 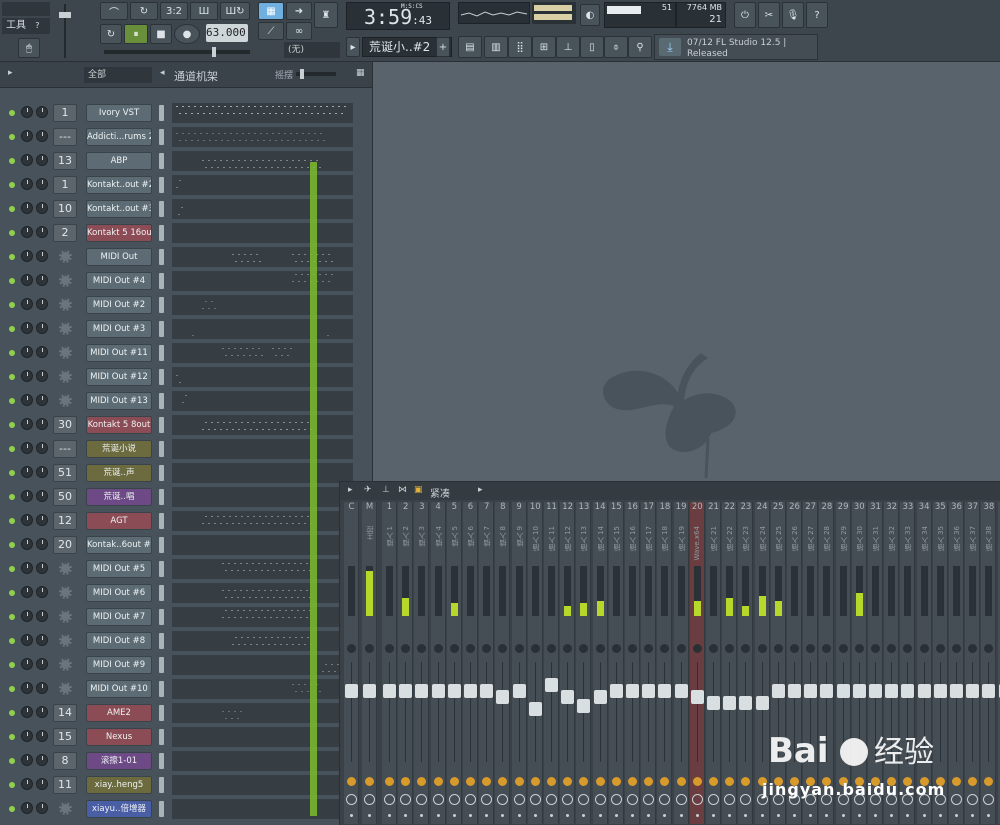 What do you see at coordinates (568, 47) in the screenshot?
I see `mixer-icon: ⊥` at bounding box center [568, 47].